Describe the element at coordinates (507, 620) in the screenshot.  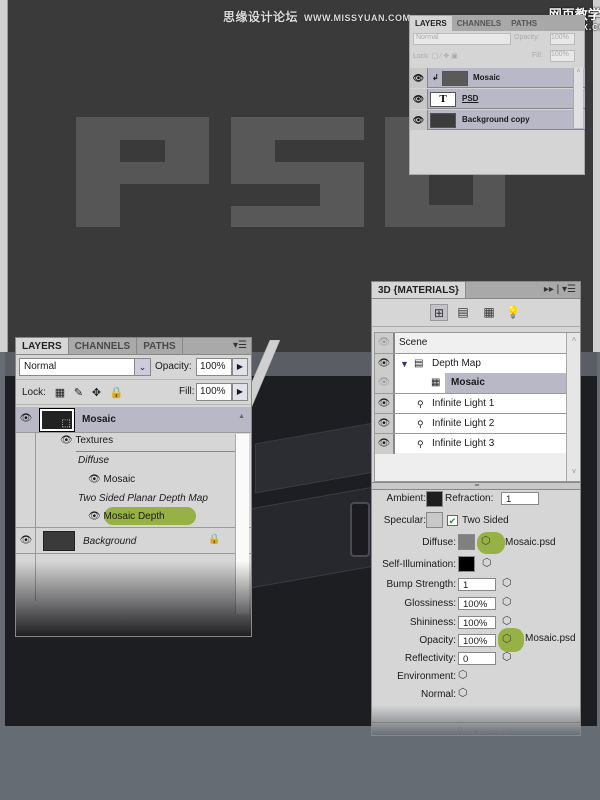
I see `shininess-texture-menu-icon: ⬡` at that location.